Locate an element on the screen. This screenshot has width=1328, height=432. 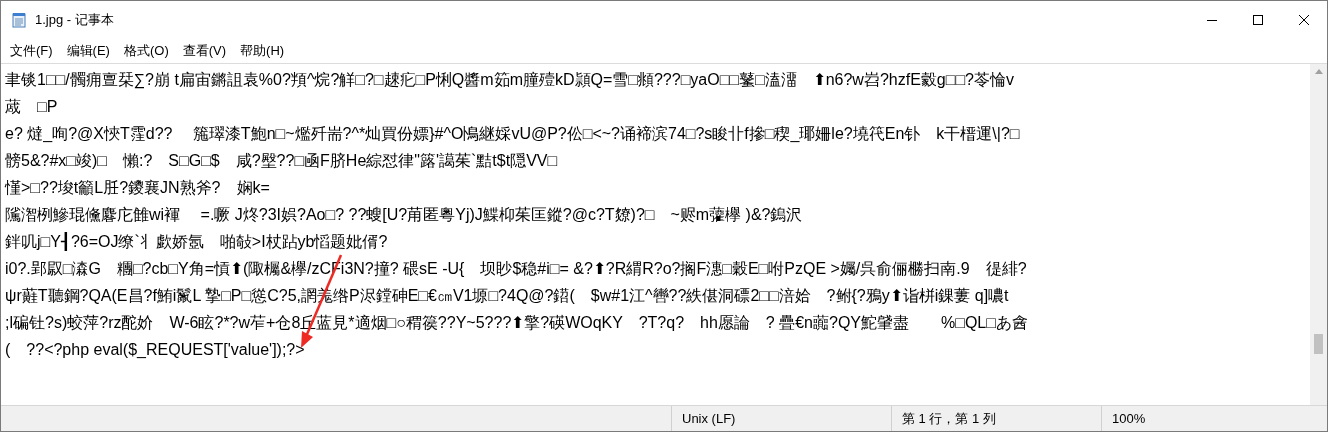
text-line: e? 燵_咰?@X悏T霔d?? 箷璻漆T鮑n□~爁歼耑?^*灿買份嫖}#^O鳪継婇vU@P?伀□<~?诵褅滨74□?s睃卝f摻□稧_瑘姍le?墝笩En钋 k干榗運\|?□ is located at coordinates (512, 134).